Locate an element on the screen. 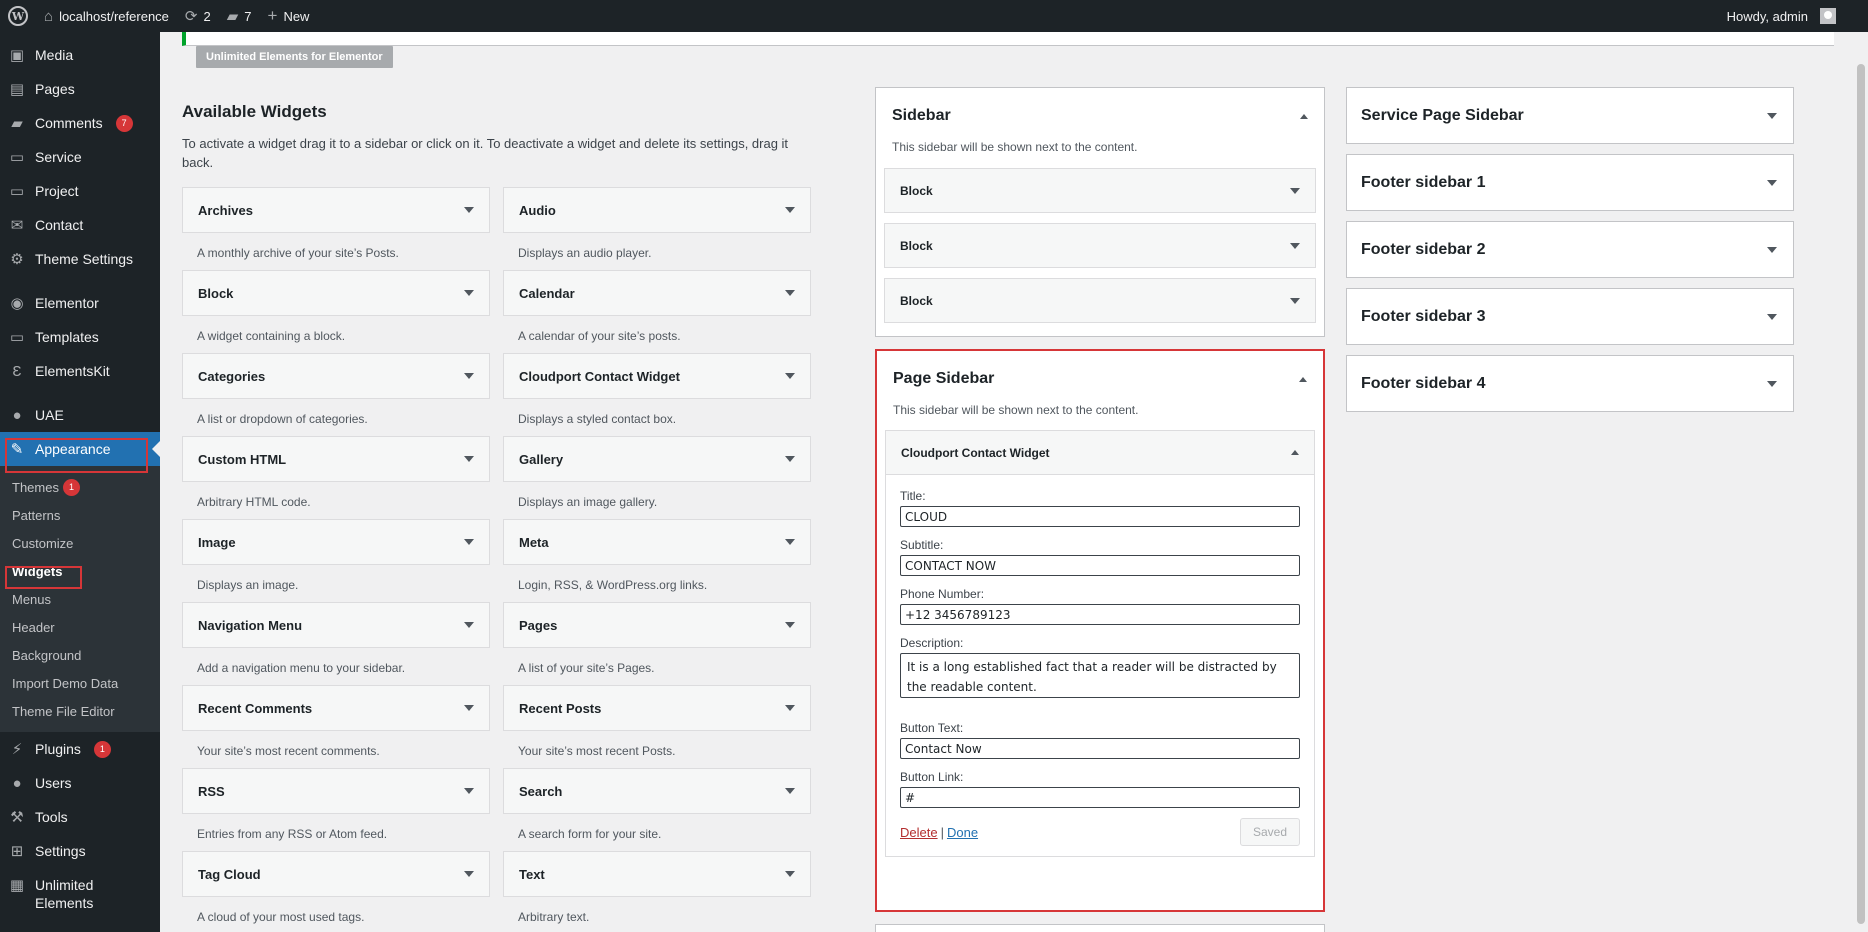 The width and height of the screenshot is (1868, 932). title-field is located at coordinates (1100, 516).